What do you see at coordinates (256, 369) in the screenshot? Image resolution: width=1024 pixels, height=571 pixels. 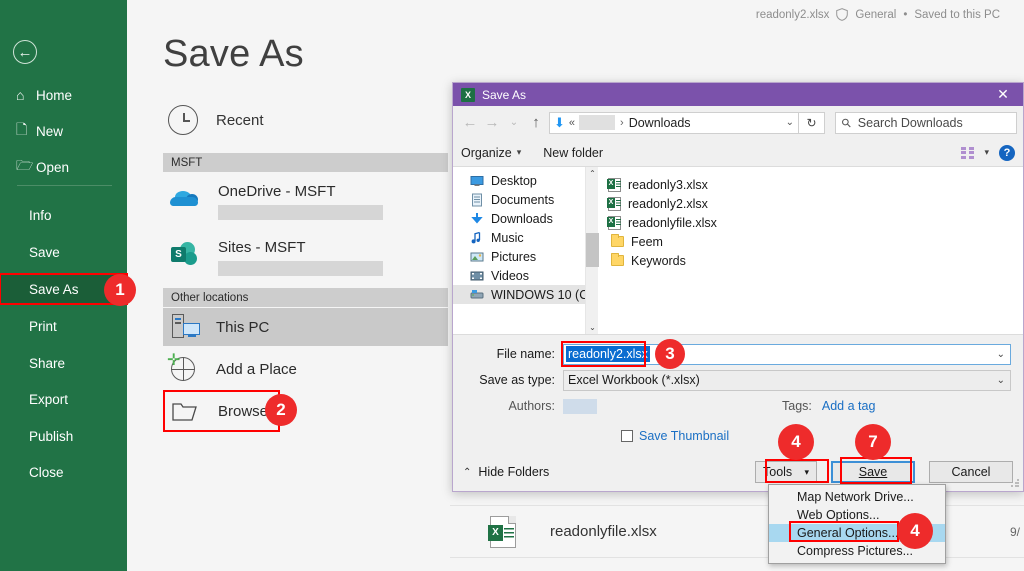 I see `other-location-label: Add a Place` at bounding box center [256, 369].